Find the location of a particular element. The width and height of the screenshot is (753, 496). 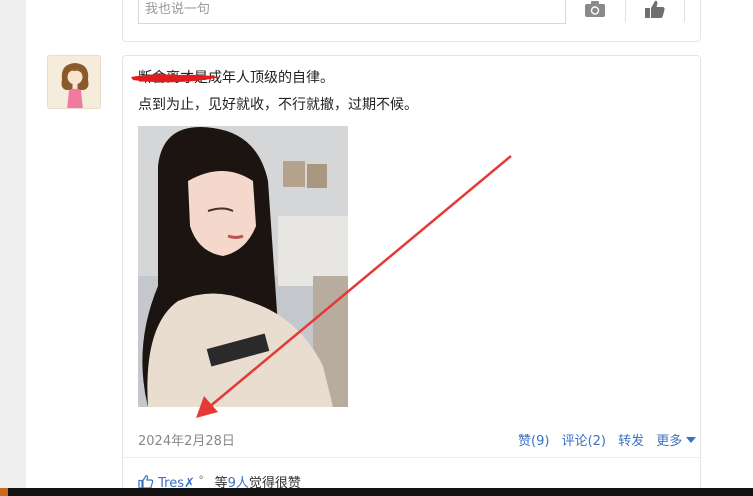

camera-icon is located at coordinates (595, 9).